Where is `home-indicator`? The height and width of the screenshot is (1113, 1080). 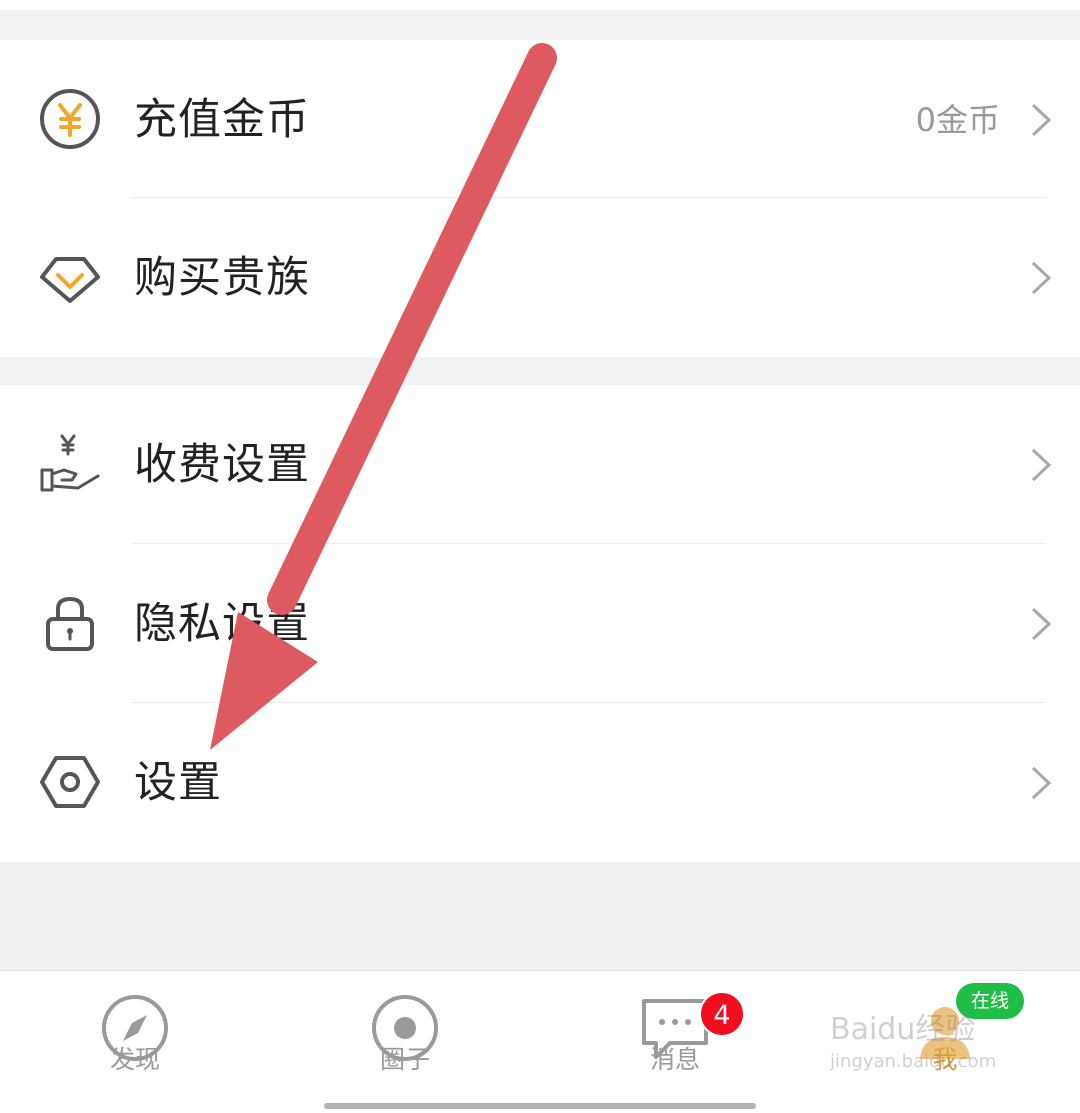
home-indicator is located at coordinates (540, 1106).